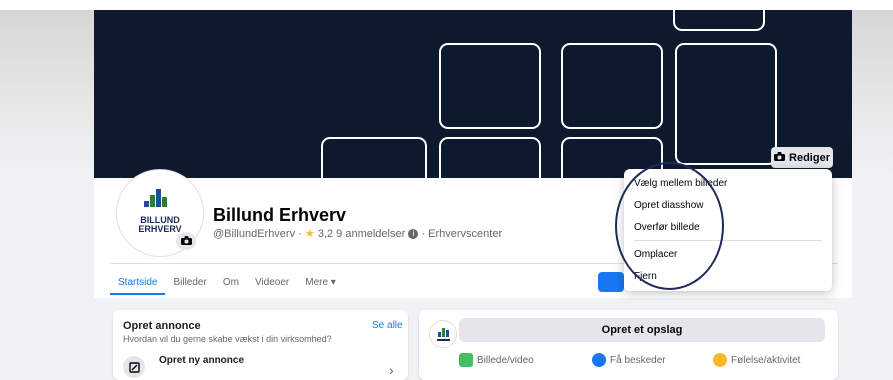 The image size is (893, 380). I want to click on get-messages-action: Få beskeder, so click(629, 360).